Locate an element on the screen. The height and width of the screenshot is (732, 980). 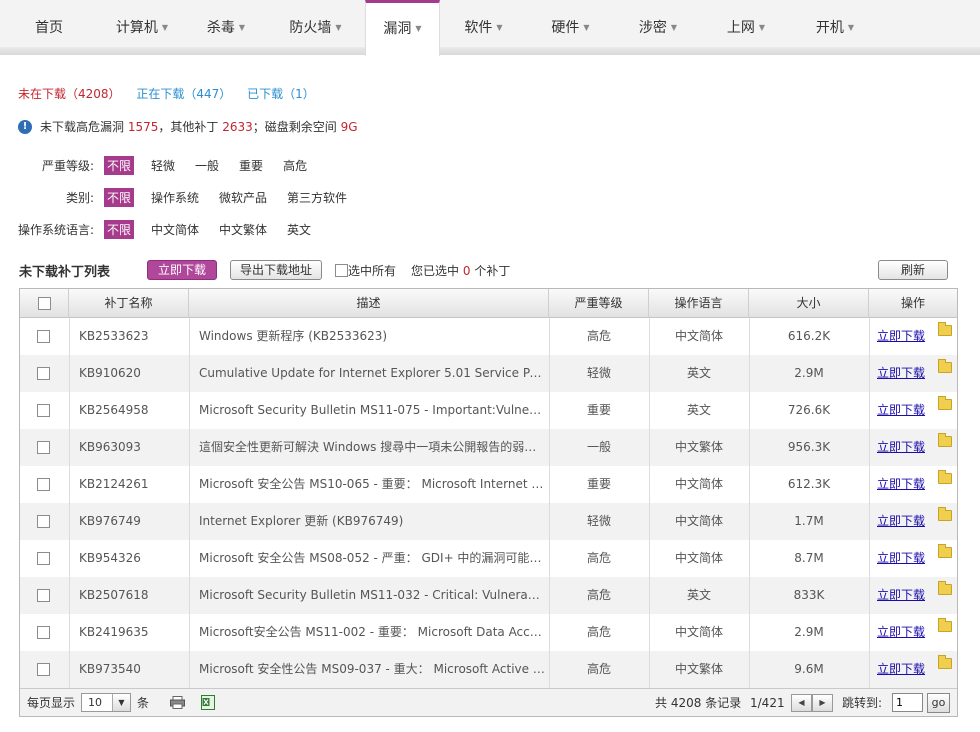
category-filter-option: 微软产品 is located at coordinates (243, 197).